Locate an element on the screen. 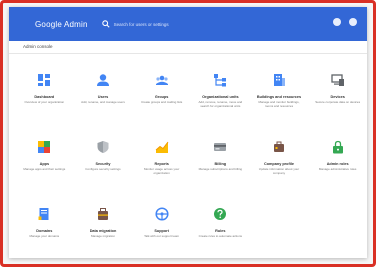 This screenshot has height=267, width=376. help-menu-icon is located at coordinates (353, 22).